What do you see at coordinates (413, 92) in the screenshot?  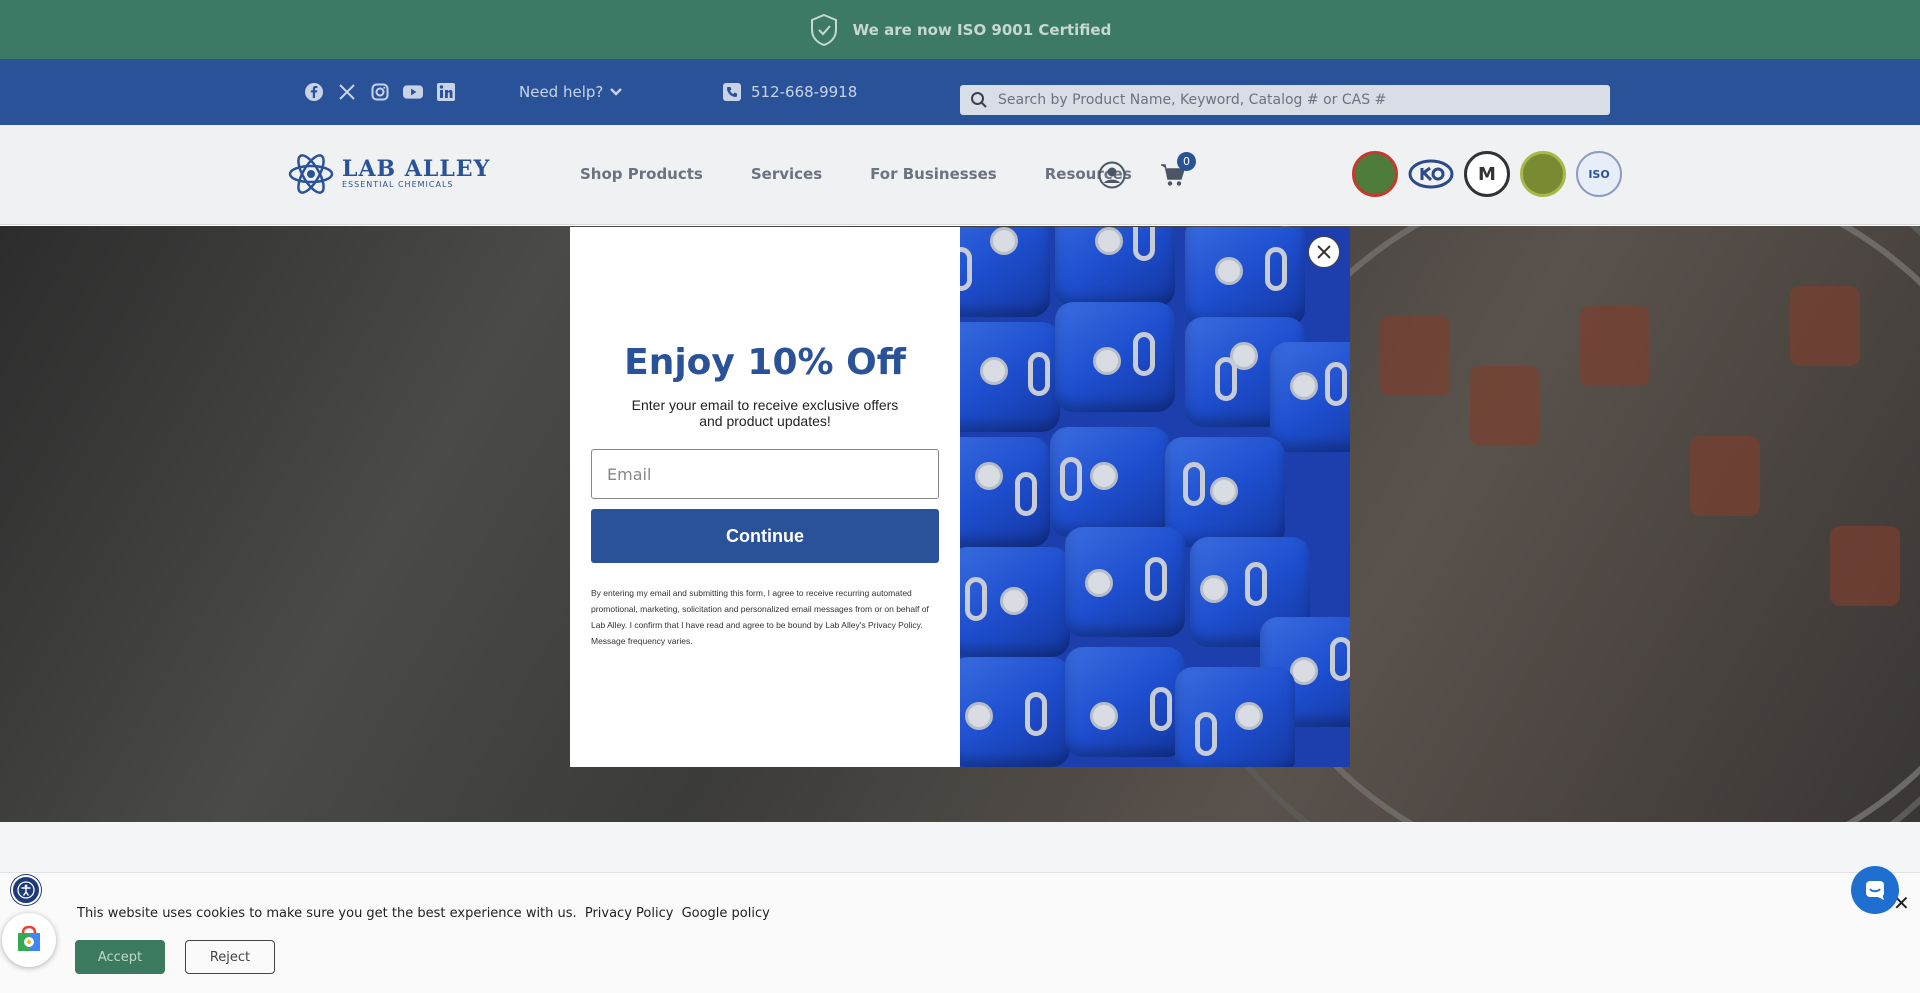 I see `youtube-icon` at bounding box center [413, 92].